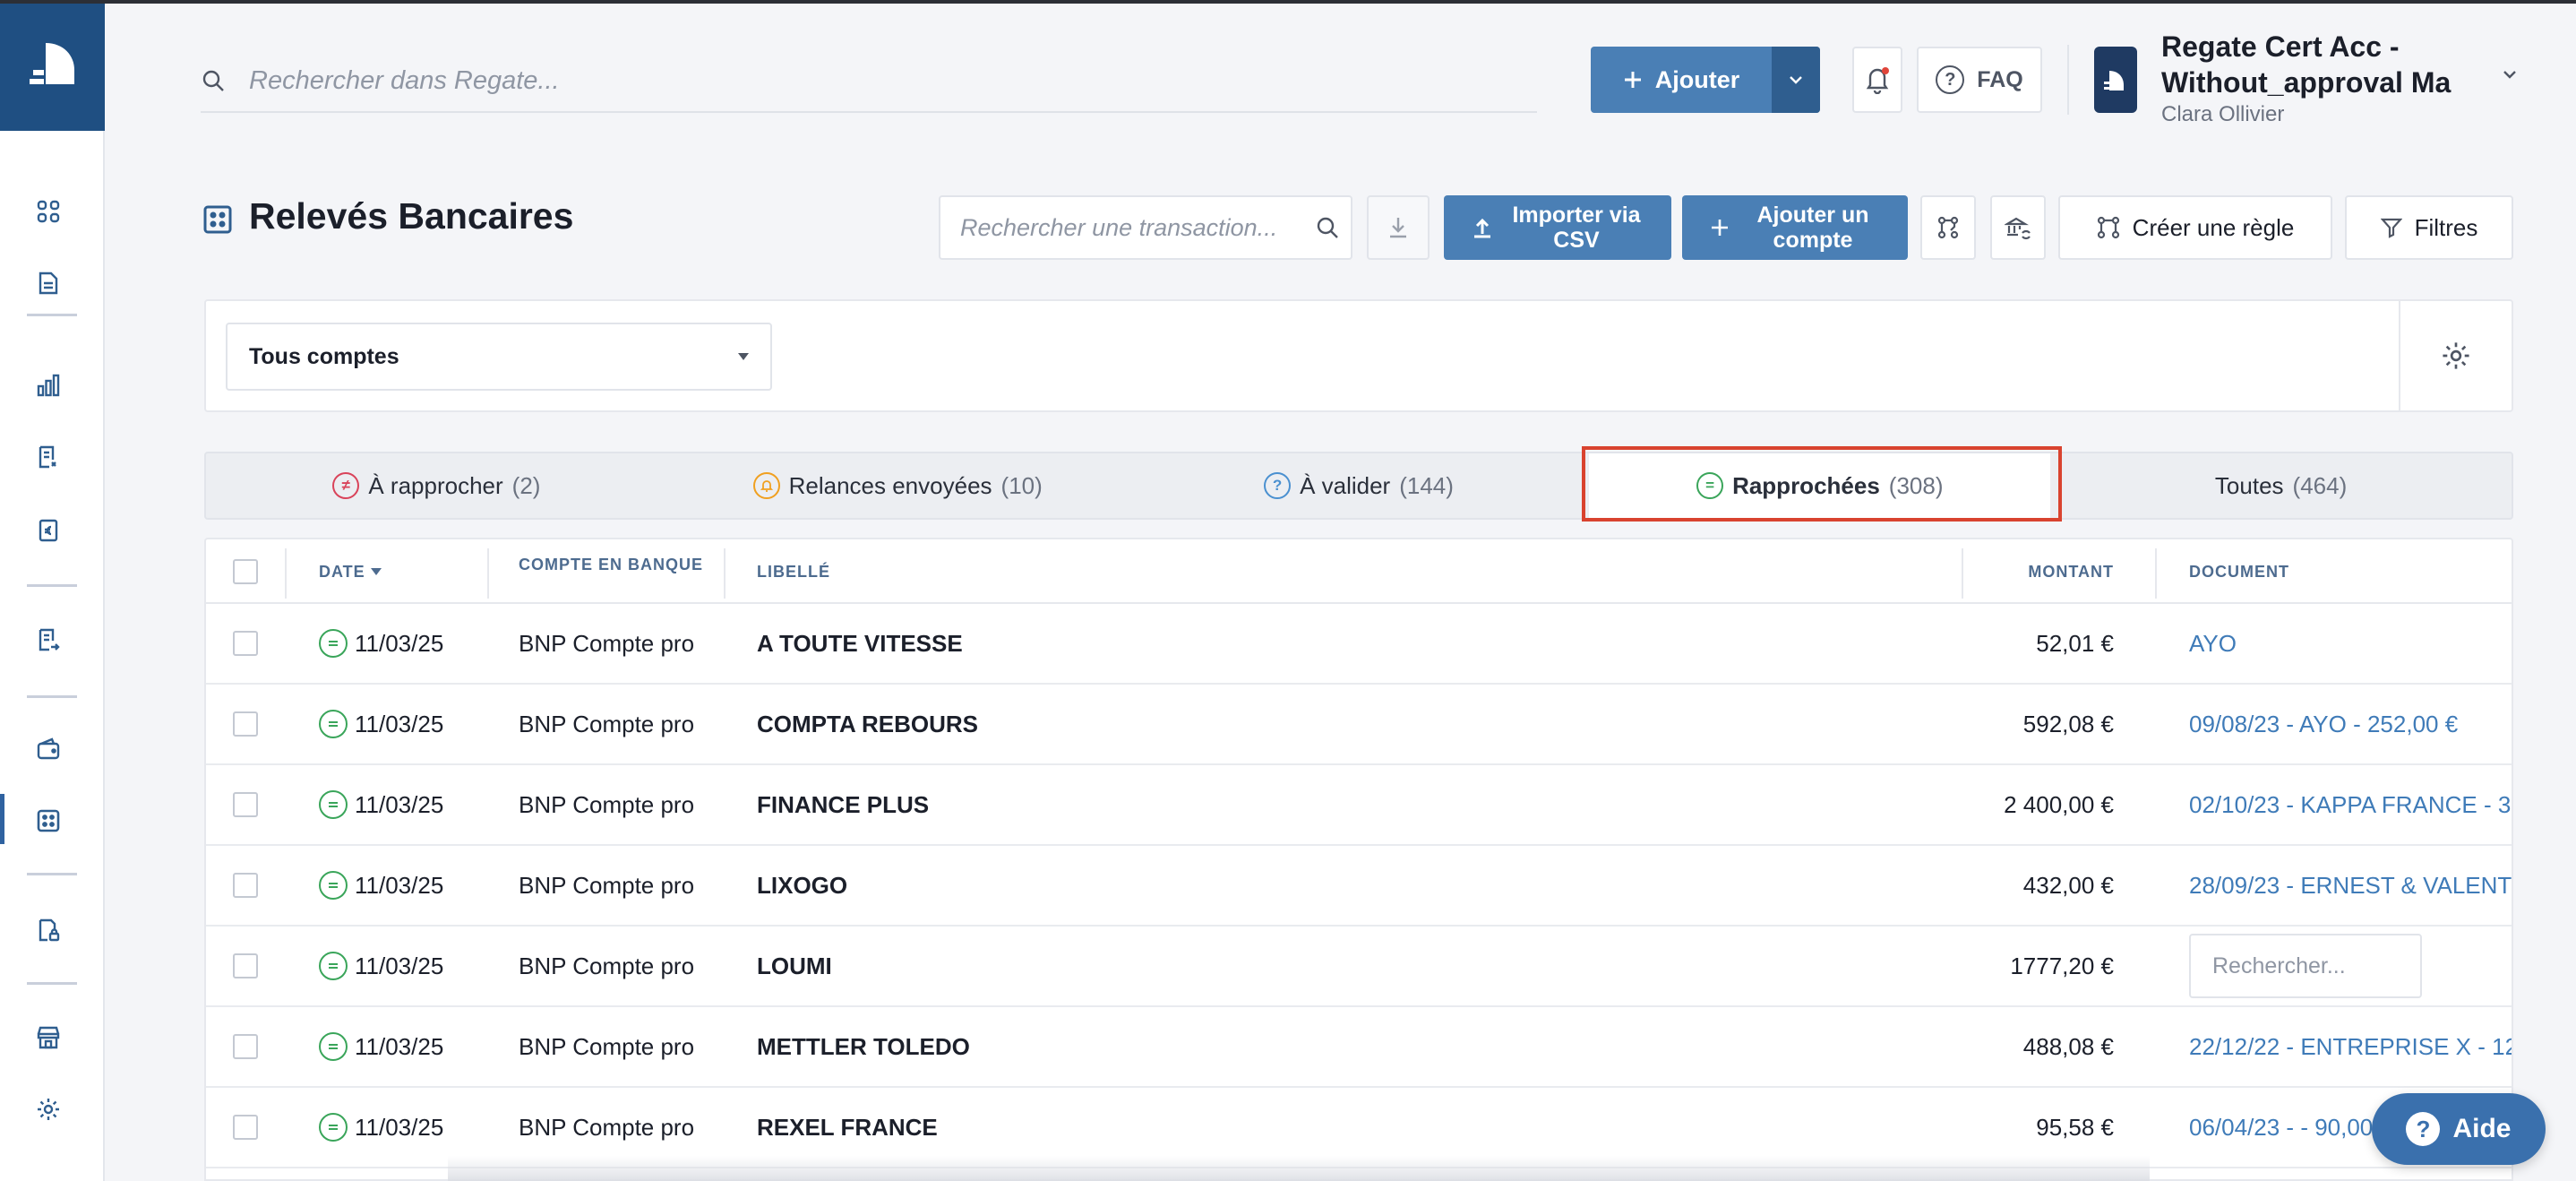 The image size is (2576, 1181). I want to click on tab-to-validate: ? À valider (144), so click(1359, 486).